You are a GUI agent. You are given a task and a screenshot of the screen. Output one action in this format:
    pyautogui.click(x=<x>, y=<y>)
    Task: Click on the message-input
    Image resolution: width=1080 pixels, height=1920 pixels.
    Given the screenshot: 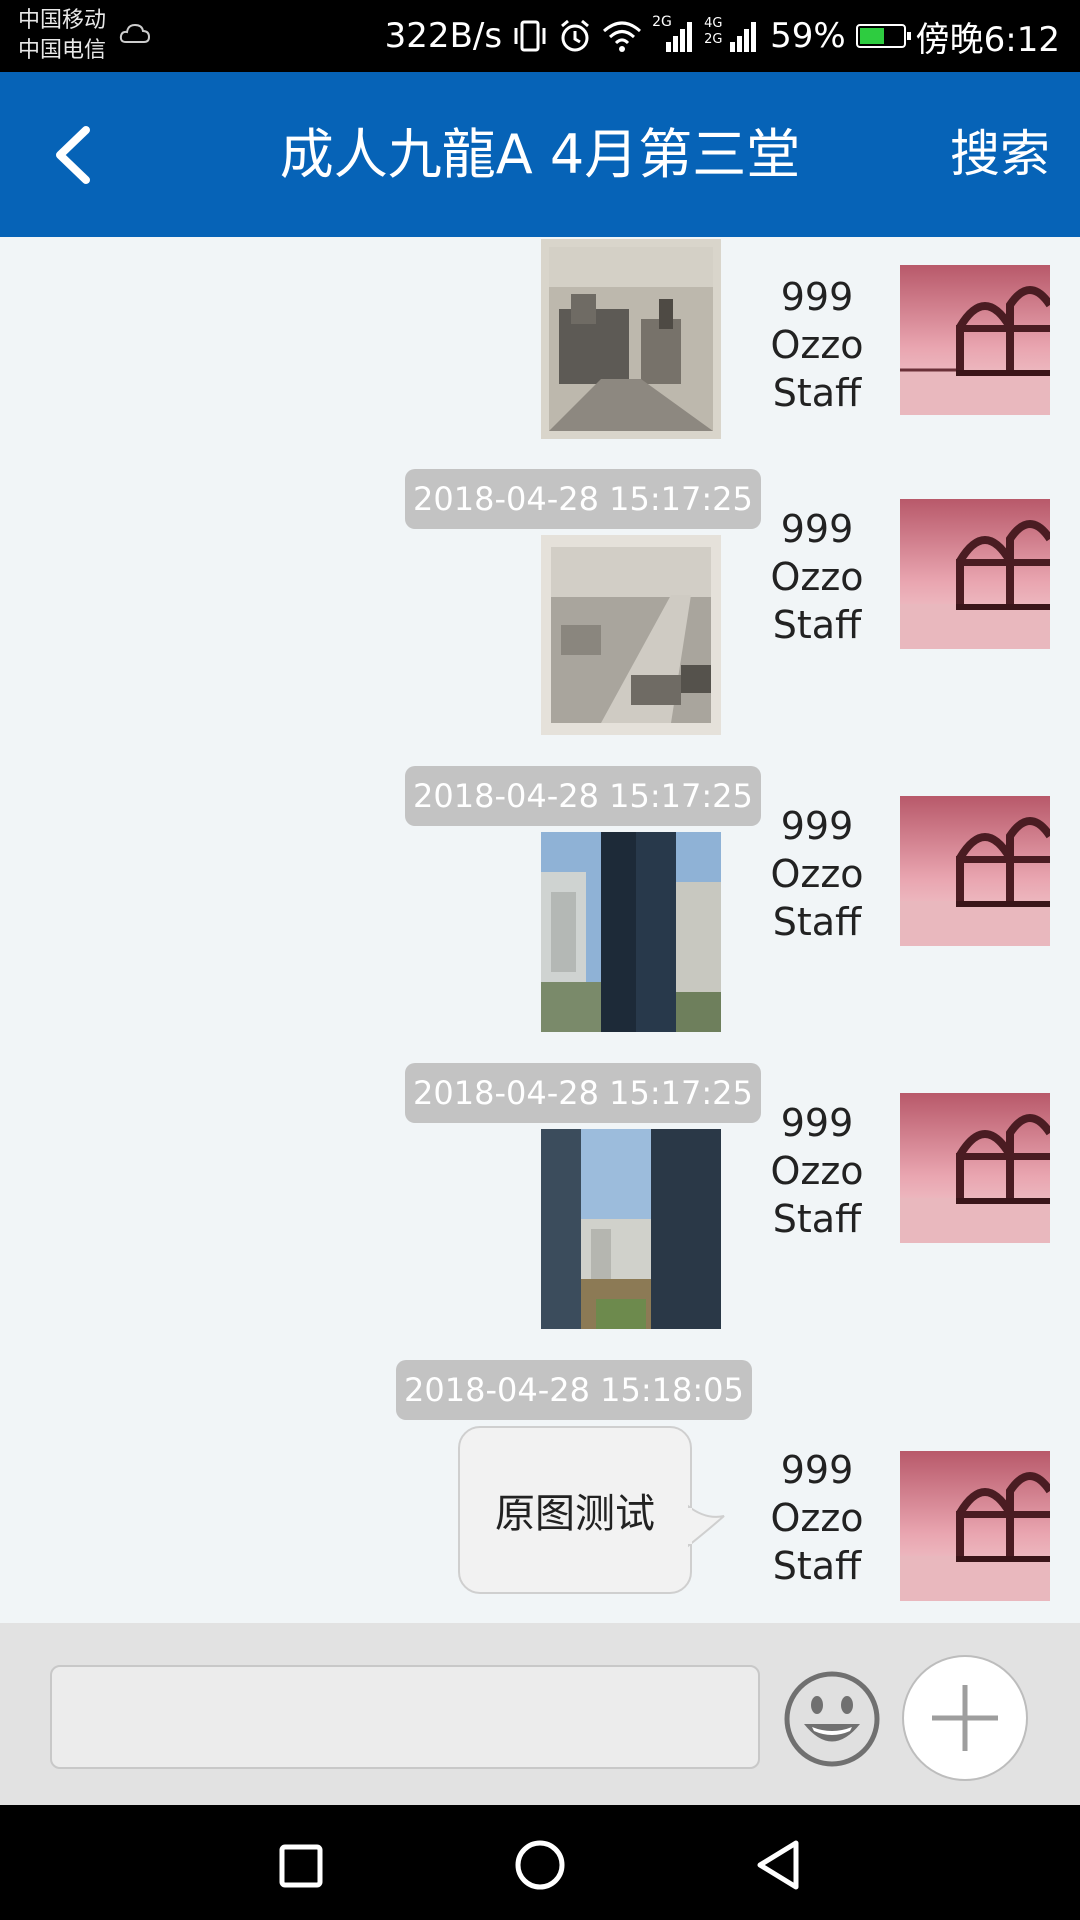 What is the action you would take?
    pyautogui.click(x=405, y=1717)
    